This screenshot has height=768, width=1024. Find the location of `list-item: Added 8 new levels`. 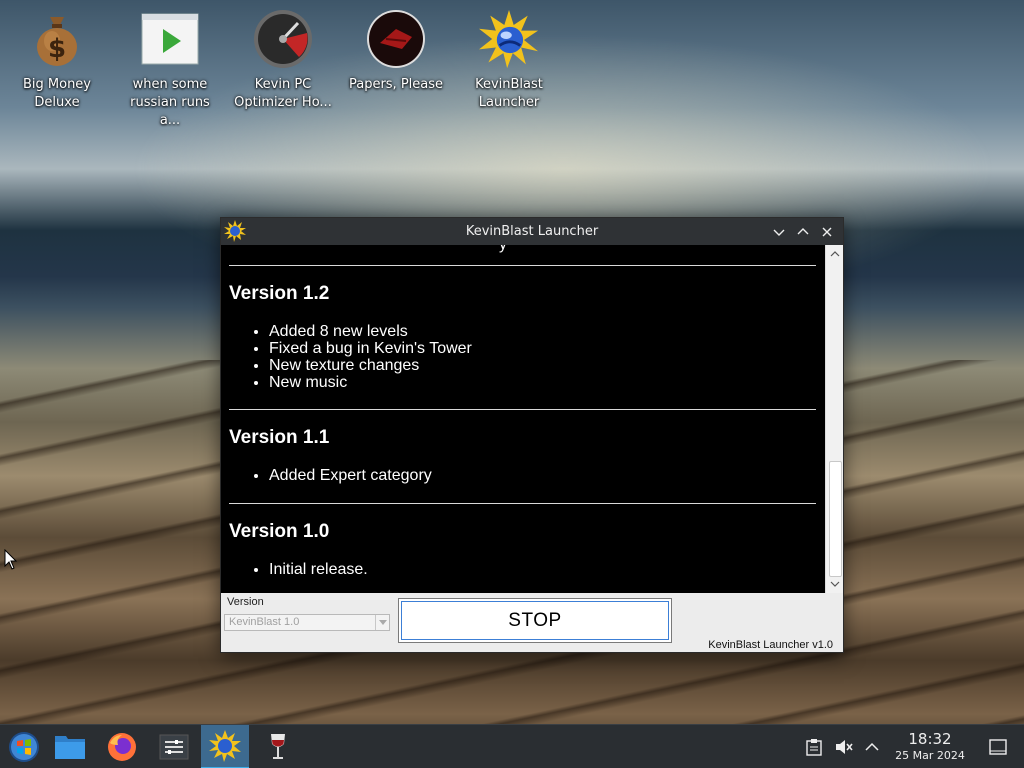

list-item: Added 8 new levels is located at coordinates (543, 331).